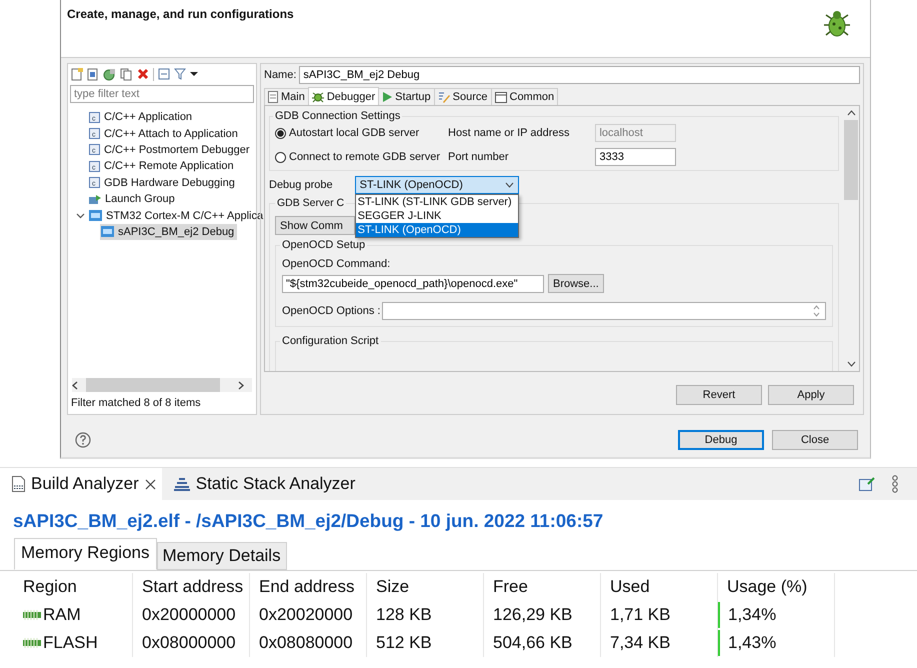  Describe the element at coordinates (318, 96) in the screenshot. I see `bug-icon` at that location.